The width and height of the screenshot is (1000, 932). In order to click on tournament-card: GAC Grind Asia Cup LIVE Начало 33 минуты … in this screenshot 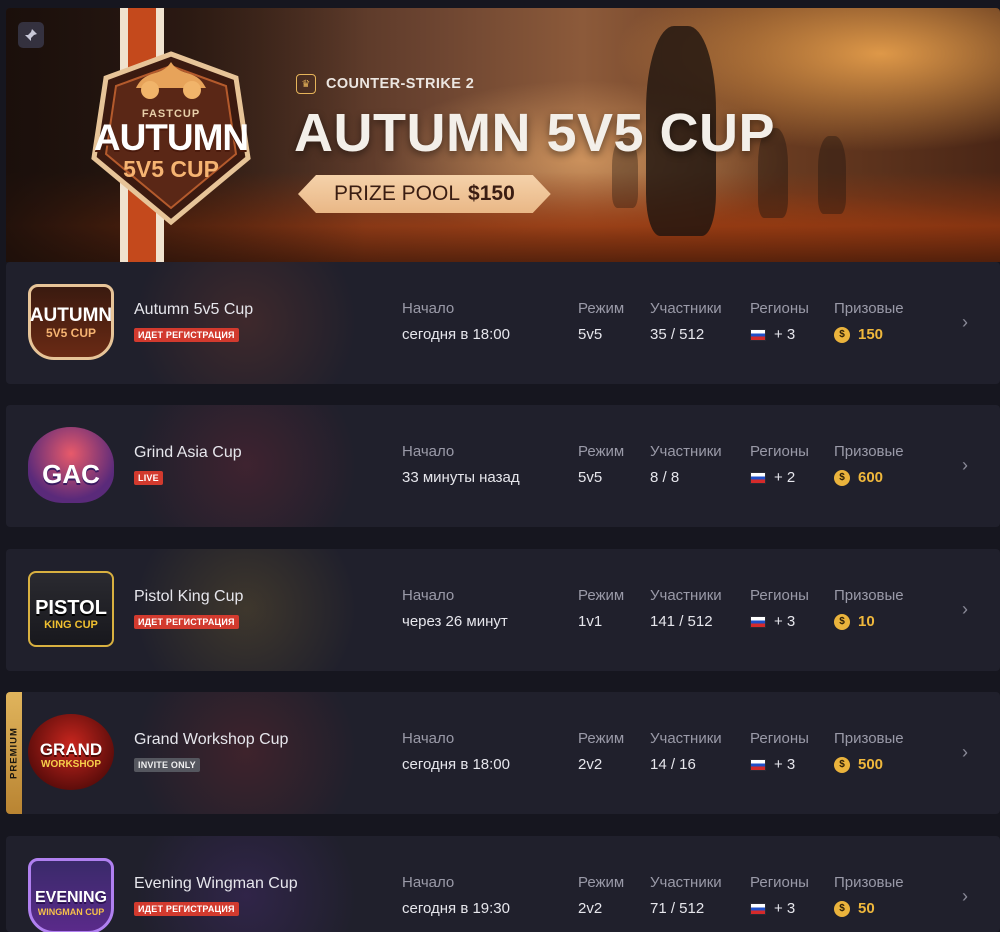, I will do `click(503, 466)`.